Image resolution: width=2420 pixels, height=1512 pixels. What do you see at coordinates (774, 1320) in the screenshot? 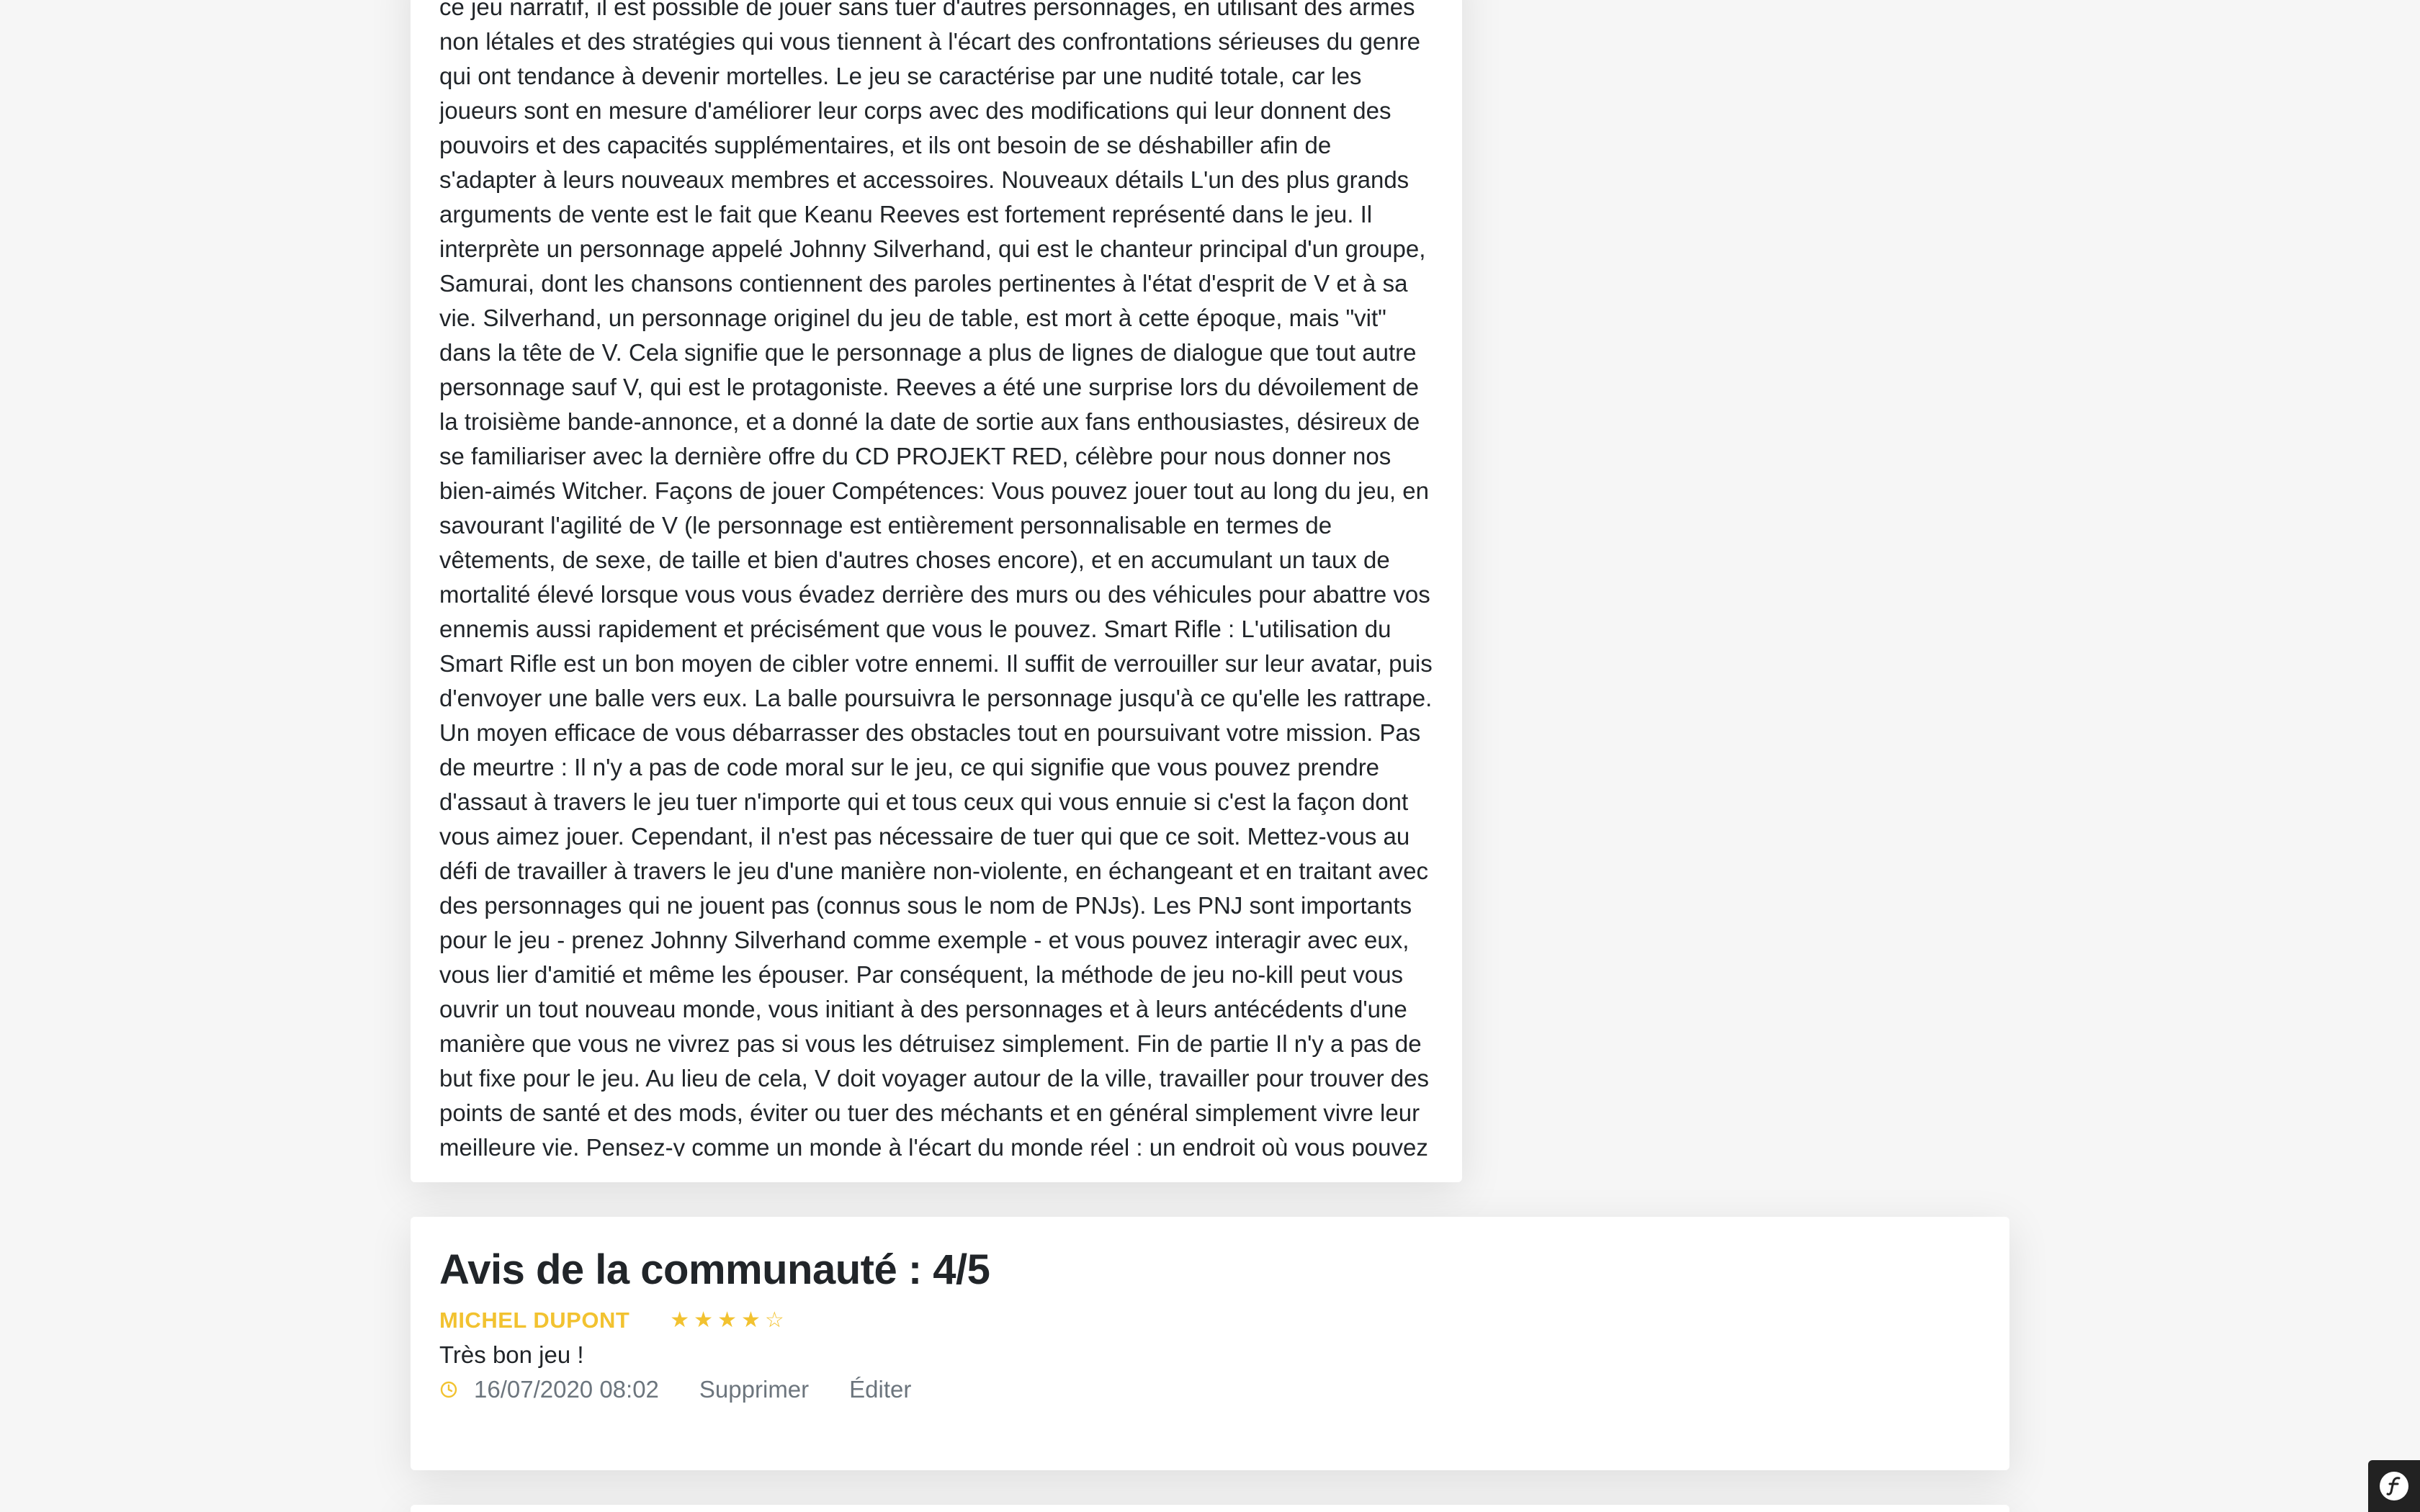
I see `star-outline-icon: ☆` at bounding box center [774, 1320].